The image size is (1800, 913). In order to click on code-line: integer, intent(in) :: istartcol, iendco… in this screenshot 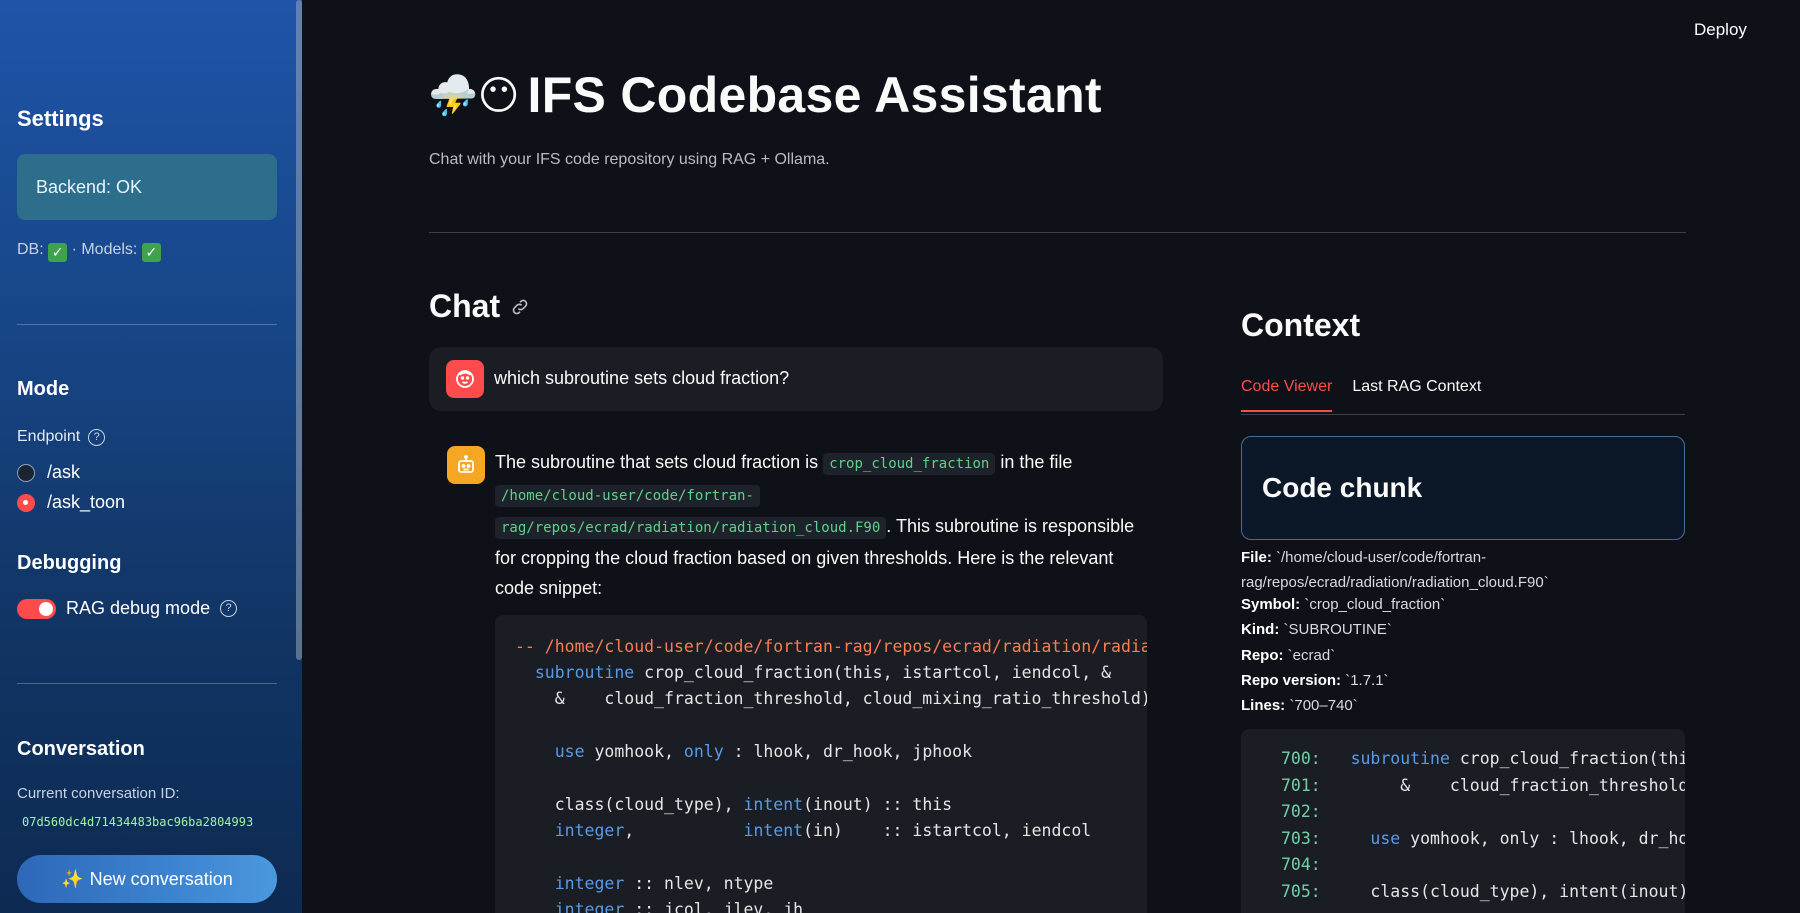, I will do `click(803, 830)`.